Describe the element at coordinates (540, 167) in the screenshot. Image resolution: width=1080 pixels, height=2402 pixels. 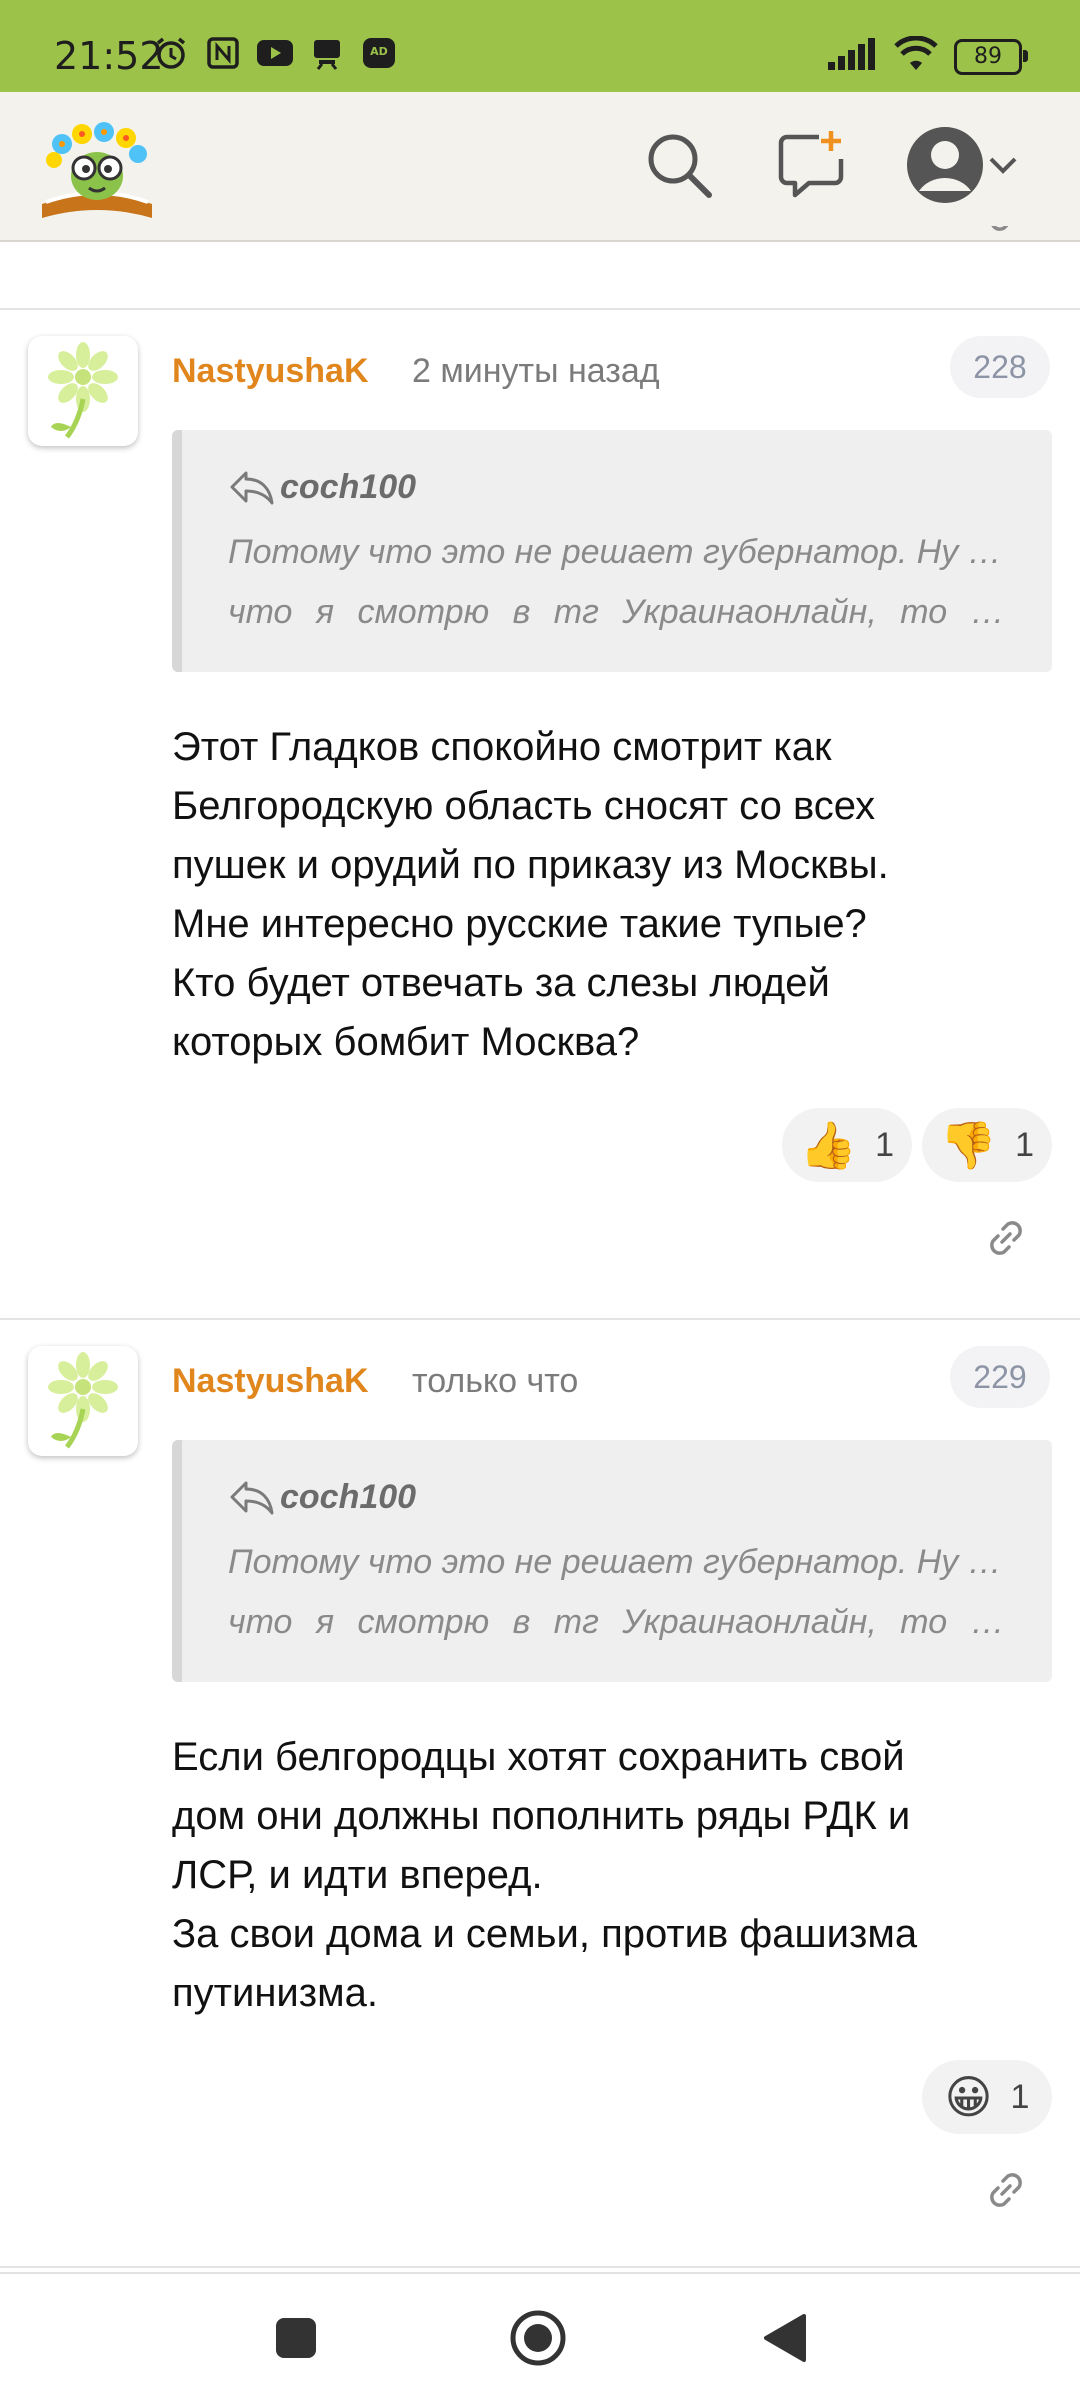
I see `app-header` at that location.